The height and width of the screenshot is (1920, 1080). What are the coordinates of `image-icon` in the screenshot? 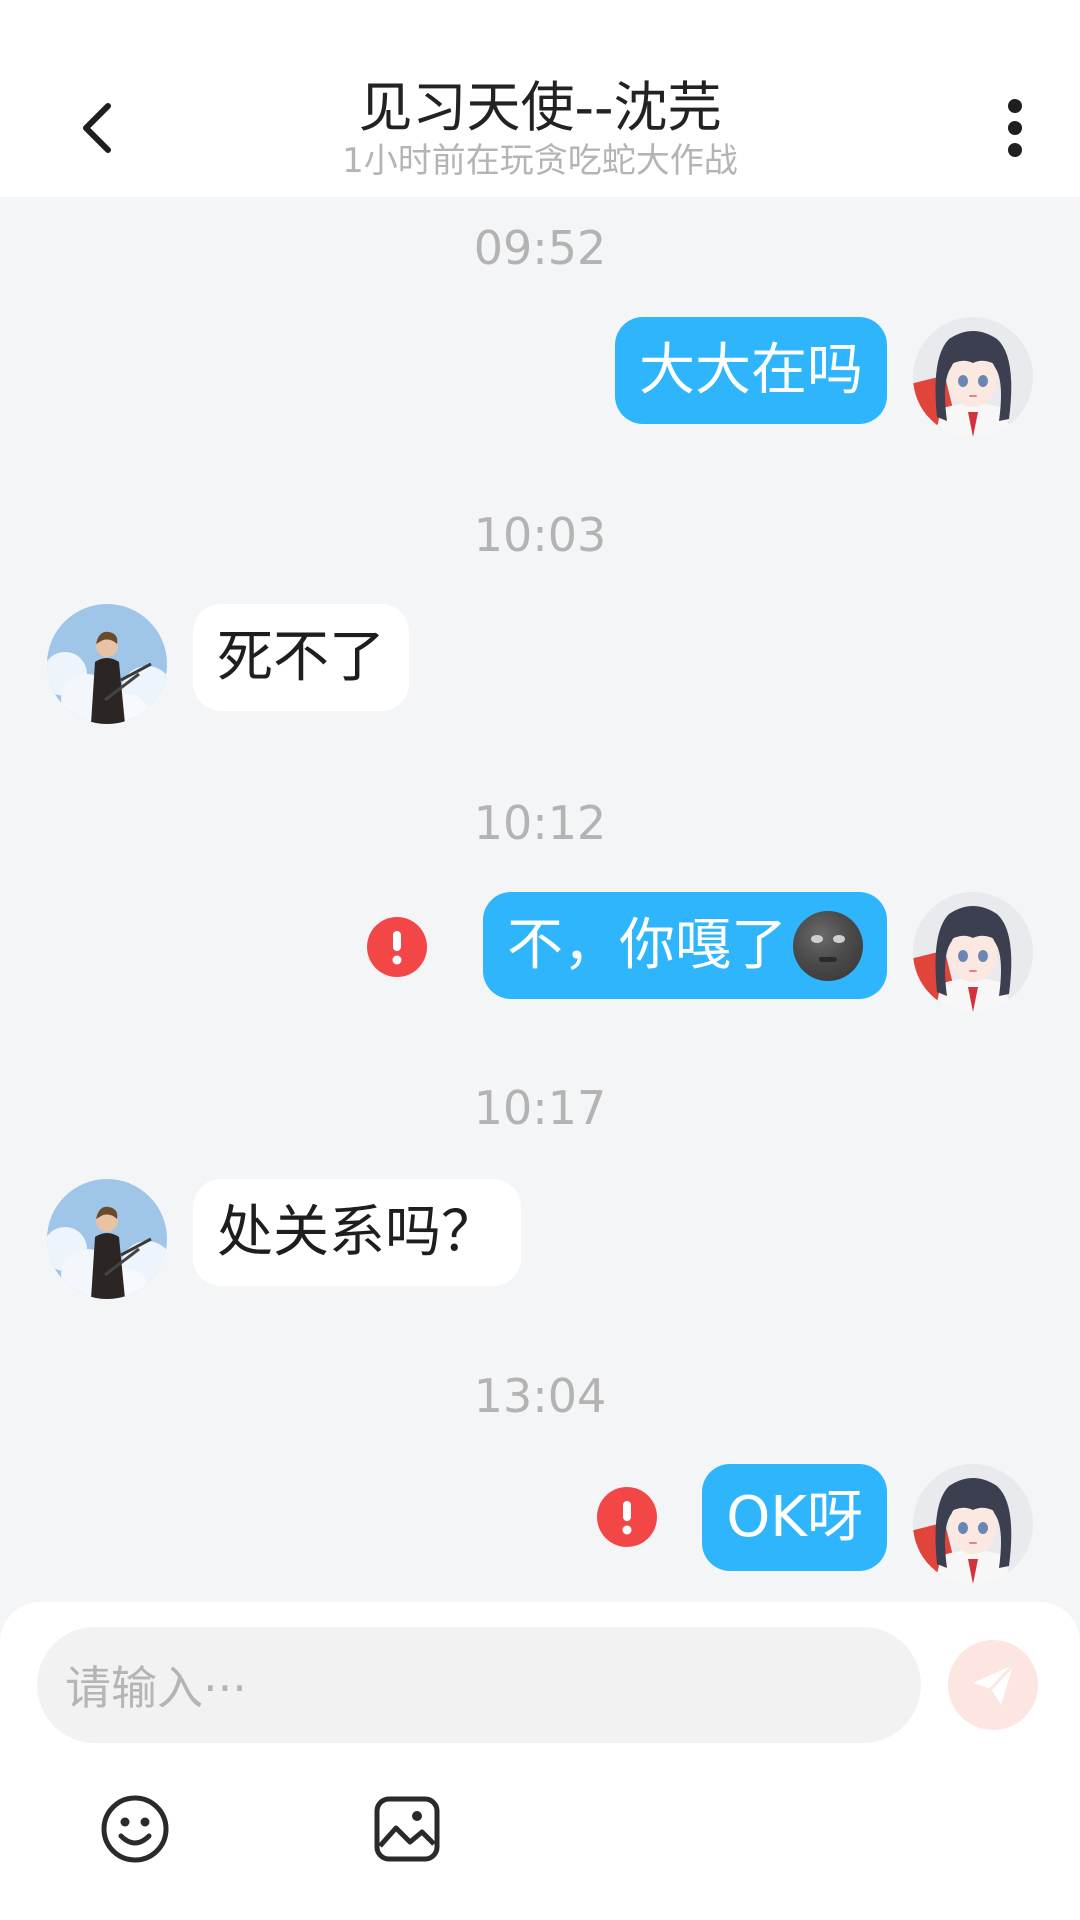 It's located at (407, 1829).